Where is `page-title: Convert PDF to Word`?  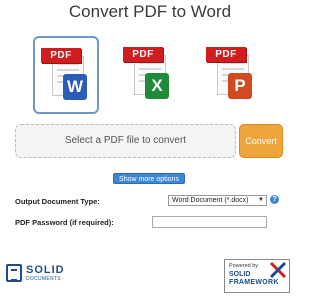 page-title: Convert PDF to Word is located at coordinates (150, 11).